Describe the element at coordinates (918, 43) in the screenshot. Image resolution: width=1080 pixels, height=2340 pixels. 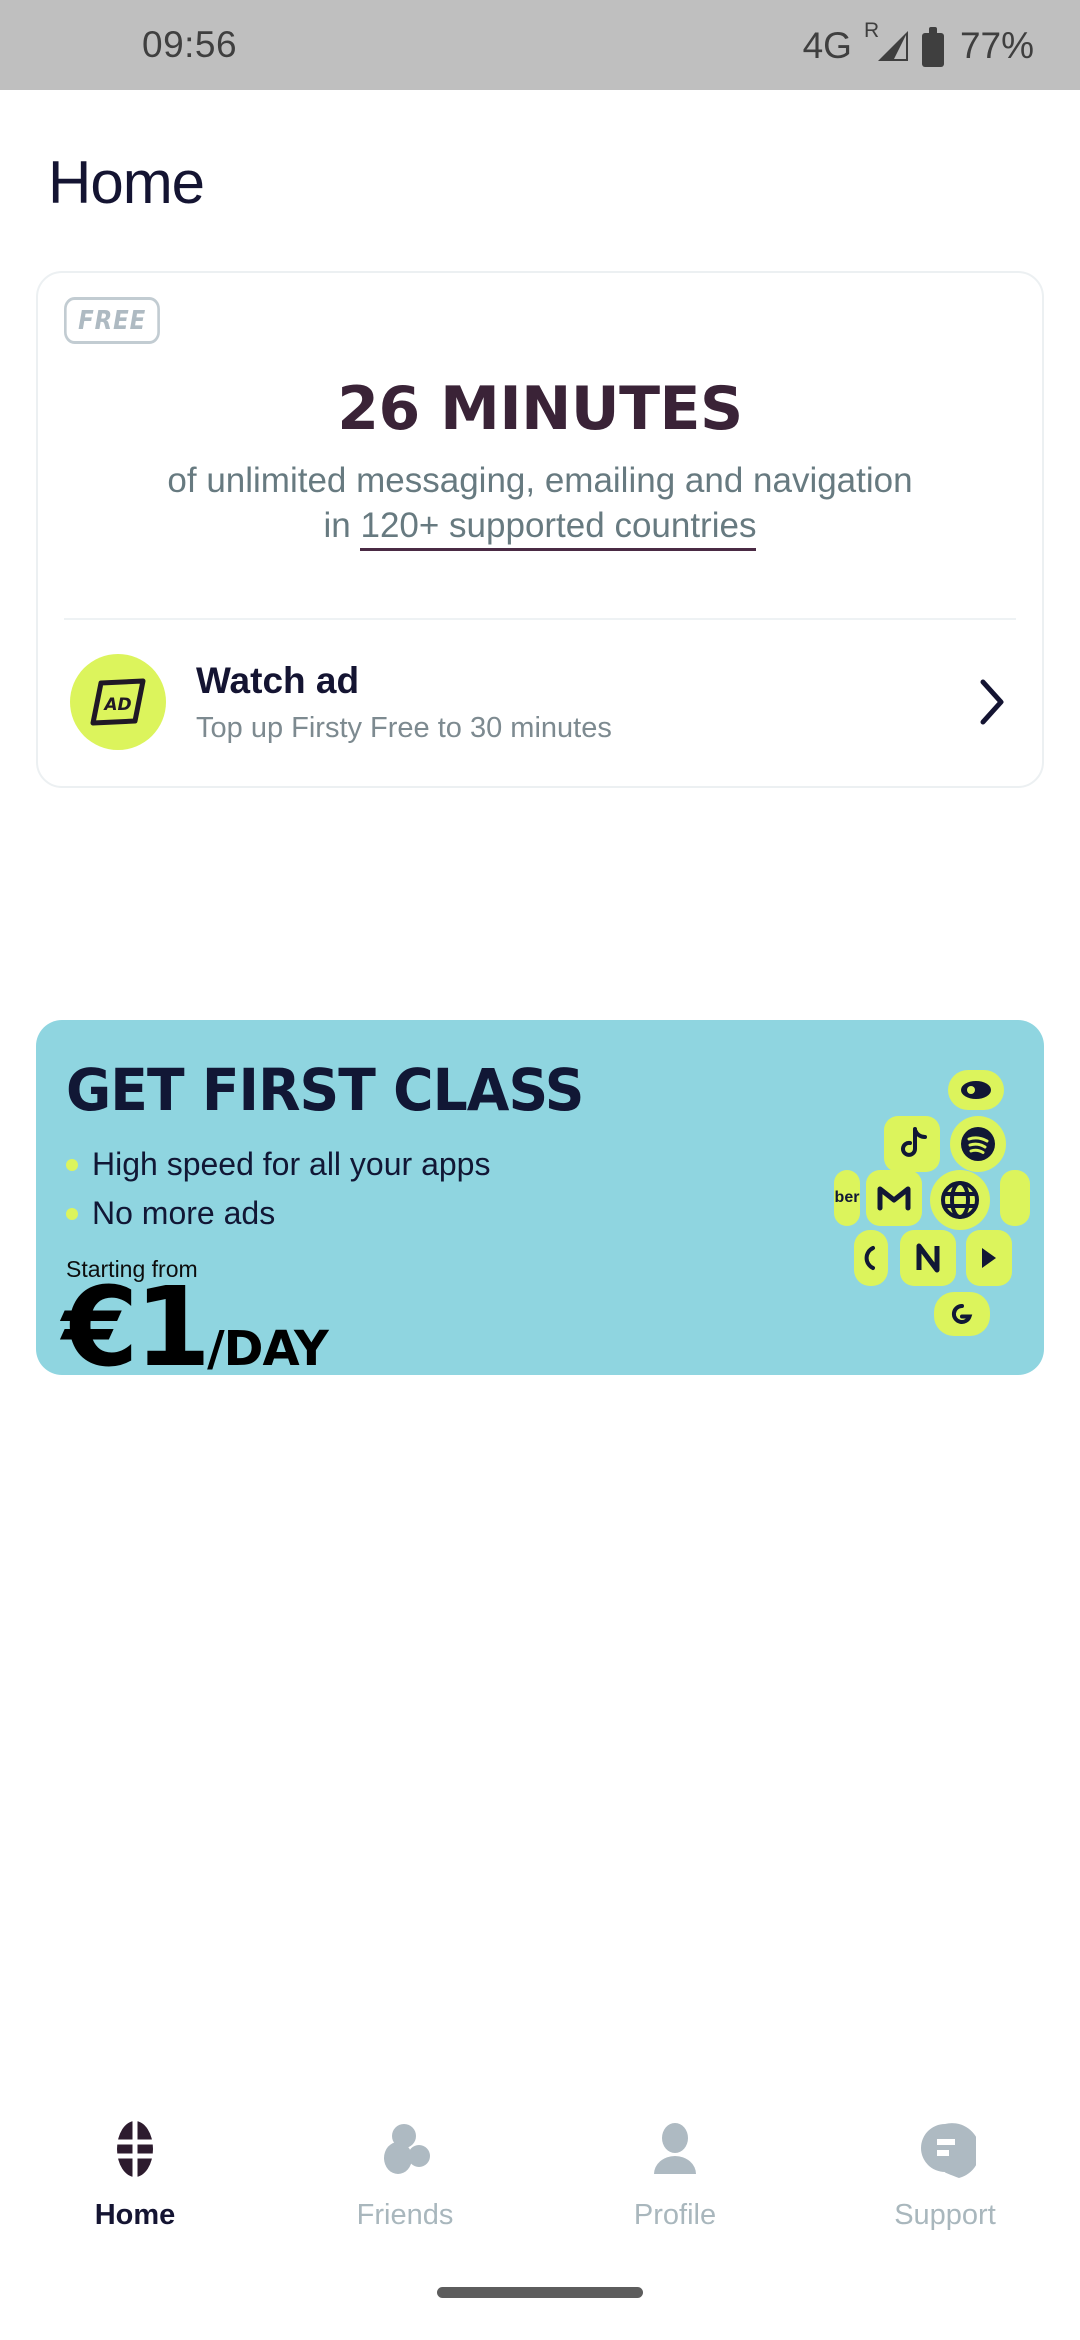
I see `status-bar-indicators: 4G R 77%` at that location.